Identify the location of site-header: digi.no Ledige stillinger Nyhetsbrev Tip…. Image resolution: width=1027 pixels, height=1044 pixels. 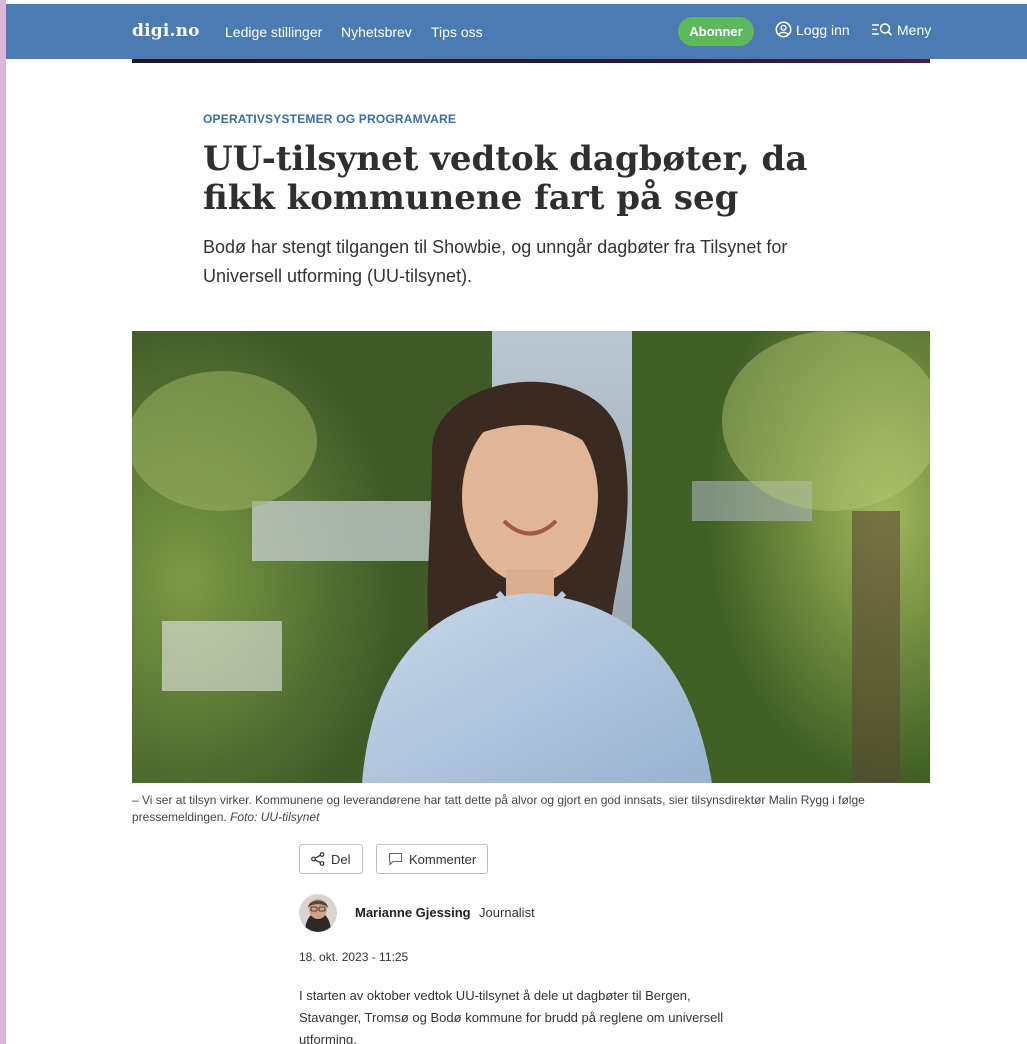
(516, 31).